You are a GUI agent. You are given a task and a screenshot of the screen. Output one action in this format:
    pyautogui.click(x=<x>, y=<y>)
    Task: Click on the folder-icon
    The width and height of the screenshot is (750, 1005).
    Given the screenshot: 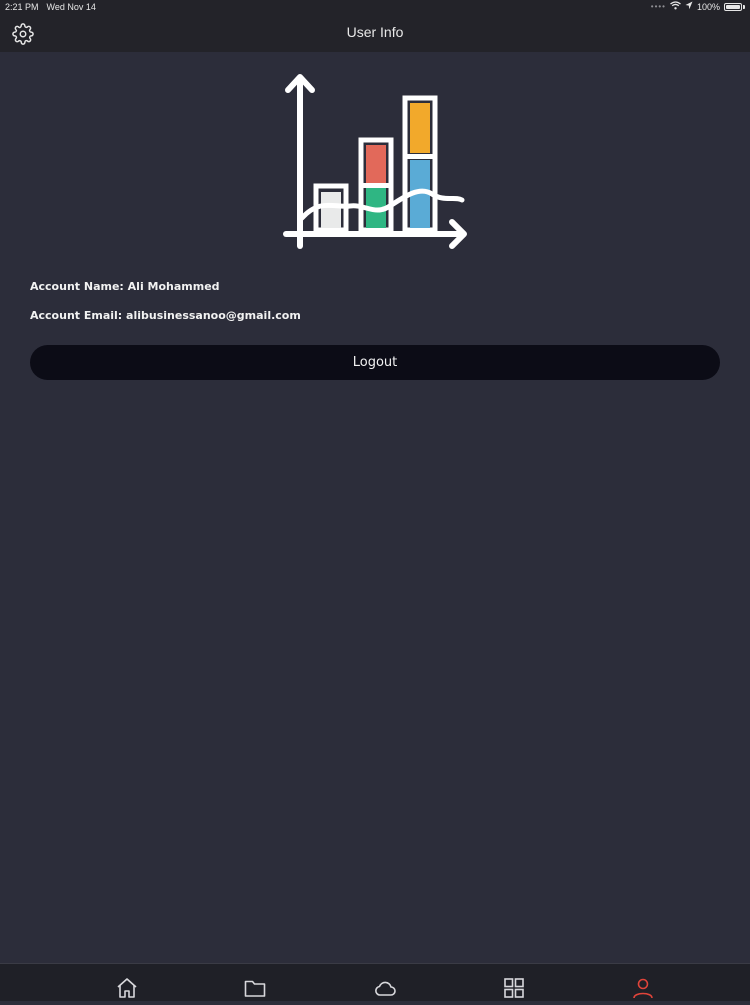 What is the action you would take?
    pyautogui.click(x=256, y=988)
    